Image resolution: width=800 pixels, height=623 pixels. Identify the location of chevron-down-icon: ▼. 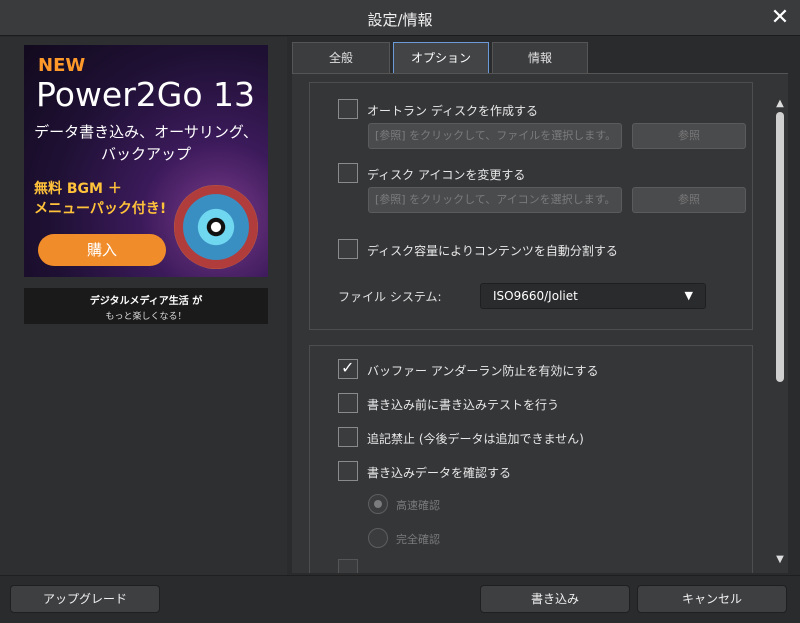
(688, 295).